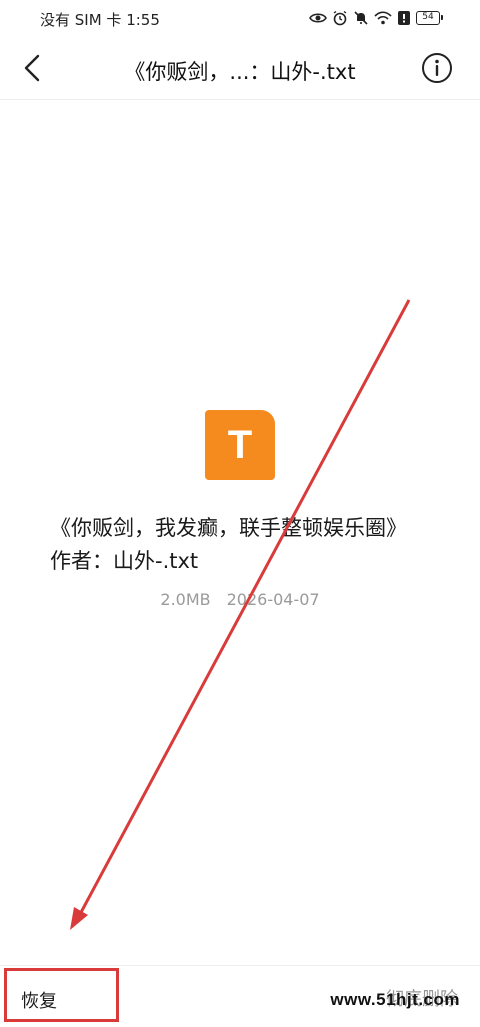 The height and width of the screenshot is (1027, 480). What do you see at coordinates (240, 18) in the screenshot?
I see `status-bar: 没有 SIM 卡 1:55 54` at bounding box center [240, 18].